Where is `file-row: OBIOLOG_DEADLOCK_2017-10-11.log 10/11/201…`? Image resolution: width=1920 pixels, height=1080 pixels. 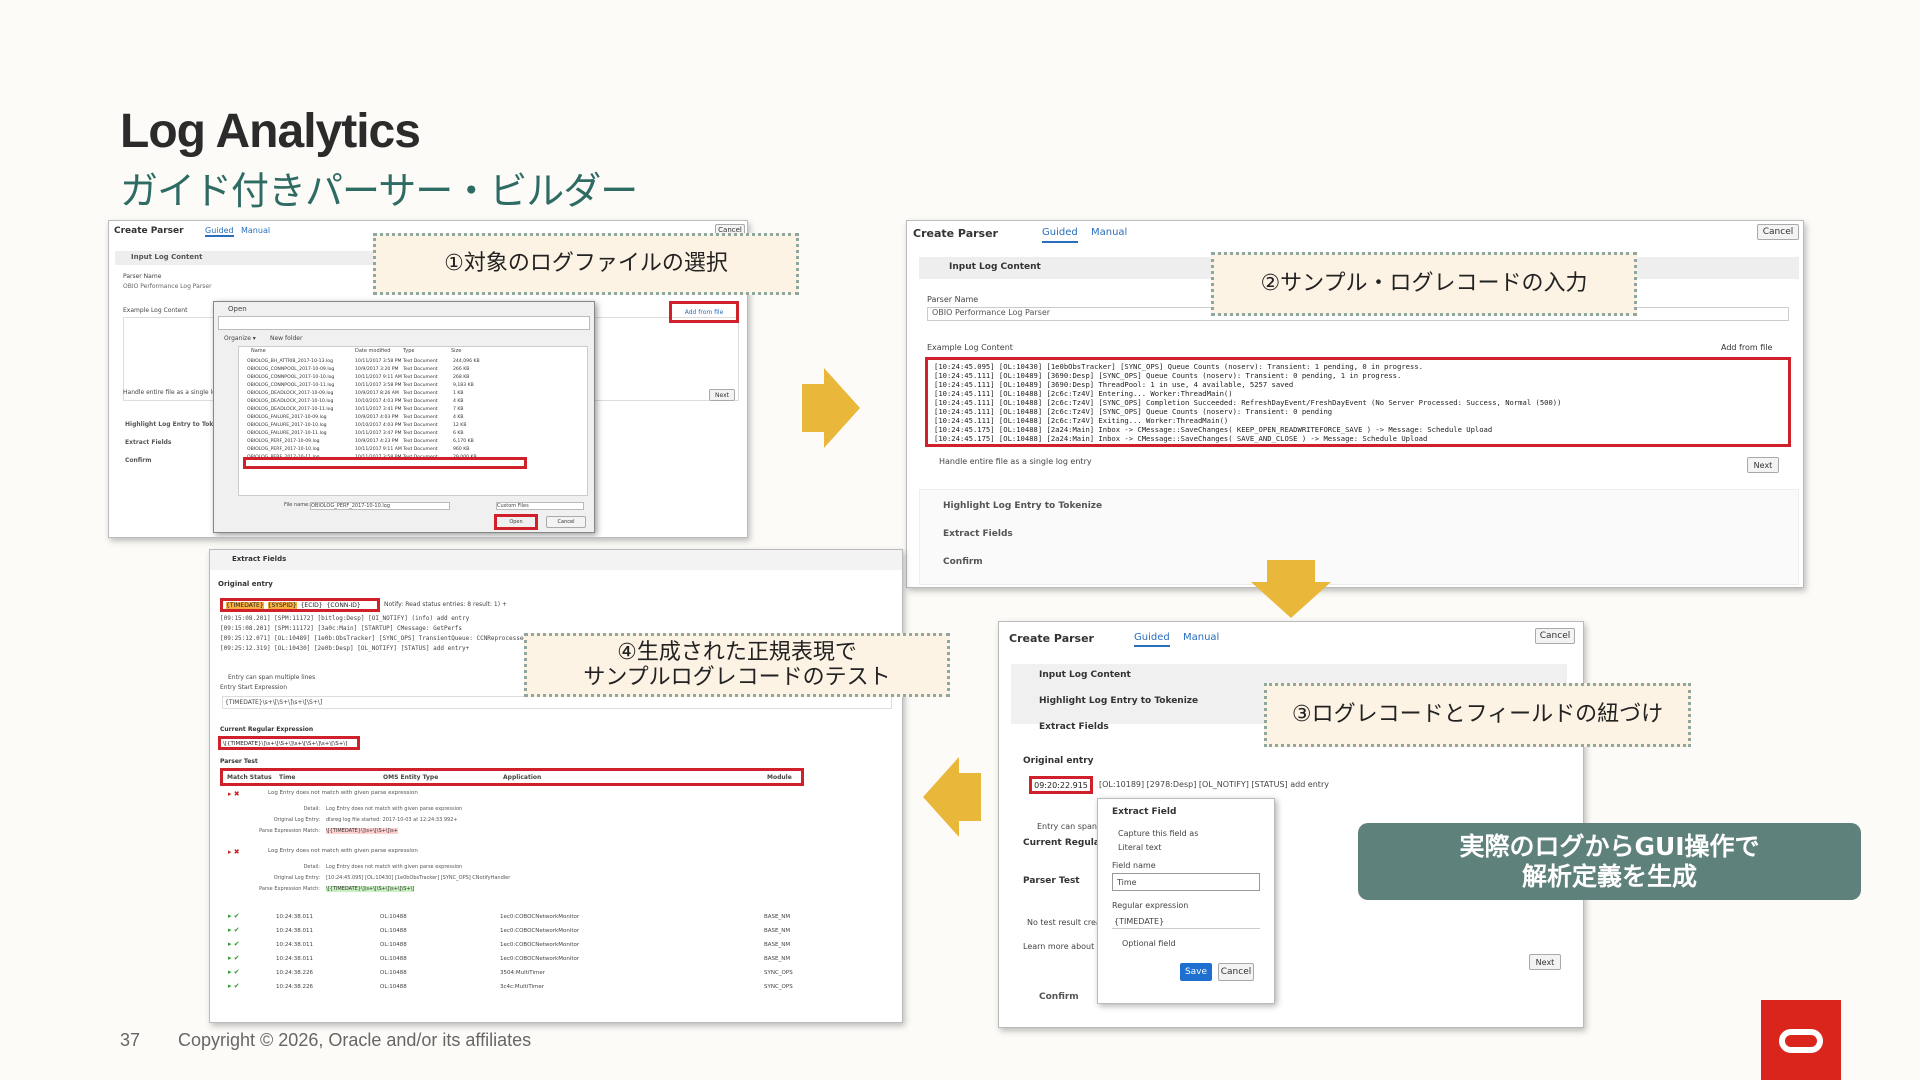
file-row: OBIOLOG_DEADLOCK_2017-10-11.log 10/11/201… is located at coordinates (387, 411).